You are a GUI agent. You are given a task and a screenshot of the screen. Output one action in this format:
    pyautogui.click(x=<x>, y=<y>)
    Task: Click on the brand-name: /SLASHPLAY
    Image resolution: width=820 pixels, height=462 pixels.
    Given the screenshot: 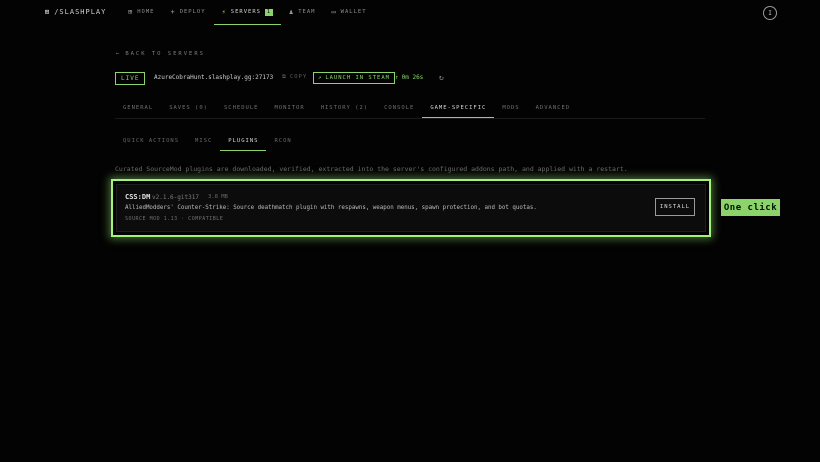 What is the action you would take?
    pyautogui.click(x=80, y=12)
    